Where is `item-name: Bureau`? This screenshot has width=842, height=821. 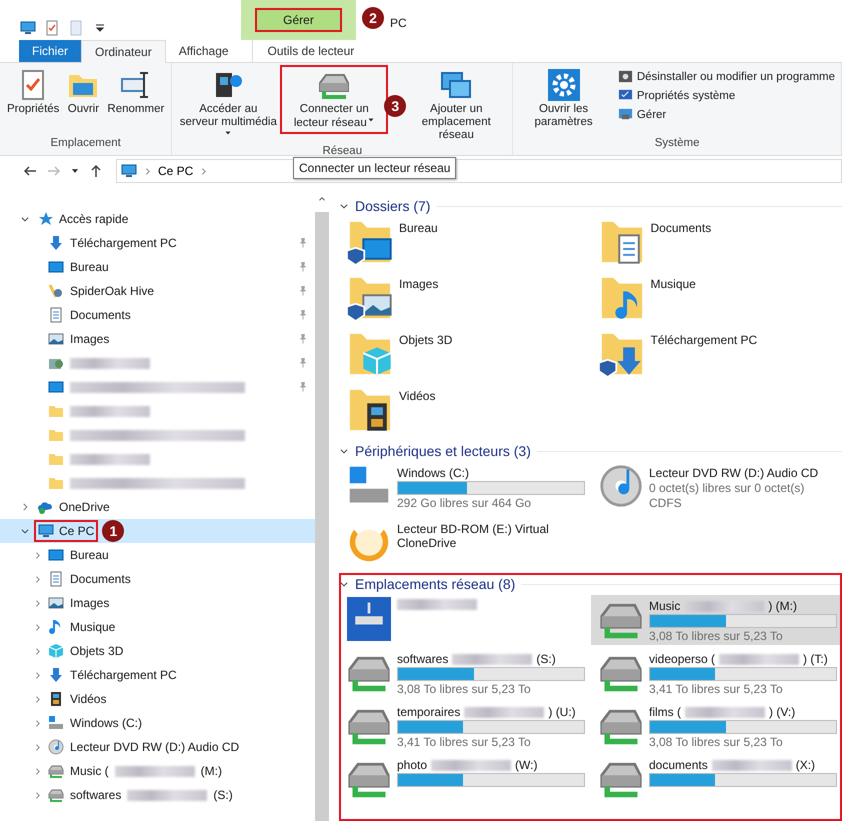 item-name: Bureau is located at coordinates (418, 228).